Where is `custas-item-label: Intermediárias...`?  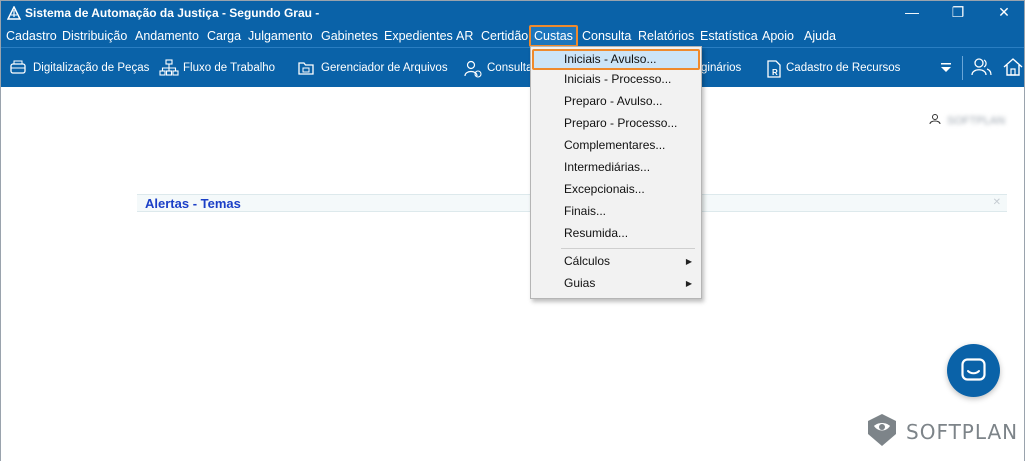 custas-item-label: Intermediárias... is located at coordinates (607, 167).